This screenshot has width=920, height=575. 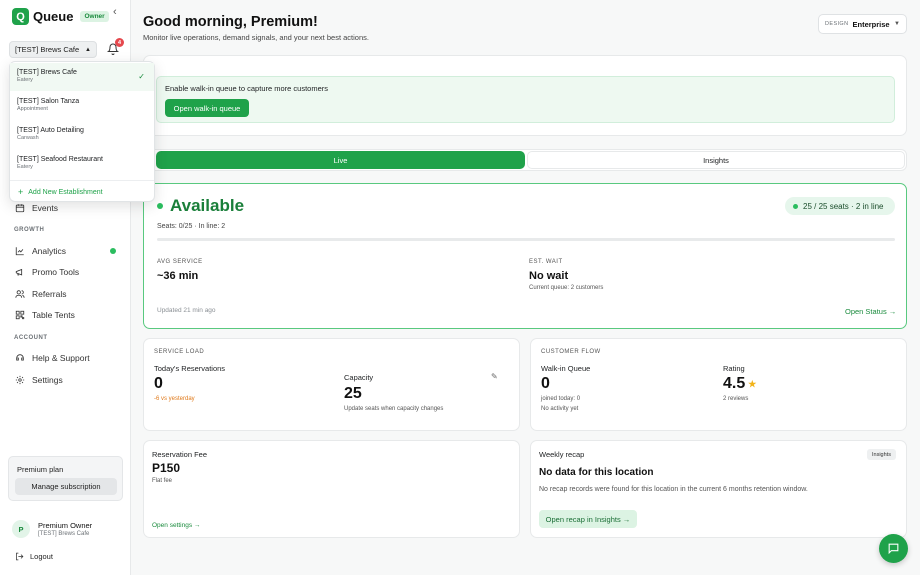 What do you see at coordinates (180, 454) in the screenshot?
I see `fee-label: Reservation Fee` at bounding box center [180, 454].